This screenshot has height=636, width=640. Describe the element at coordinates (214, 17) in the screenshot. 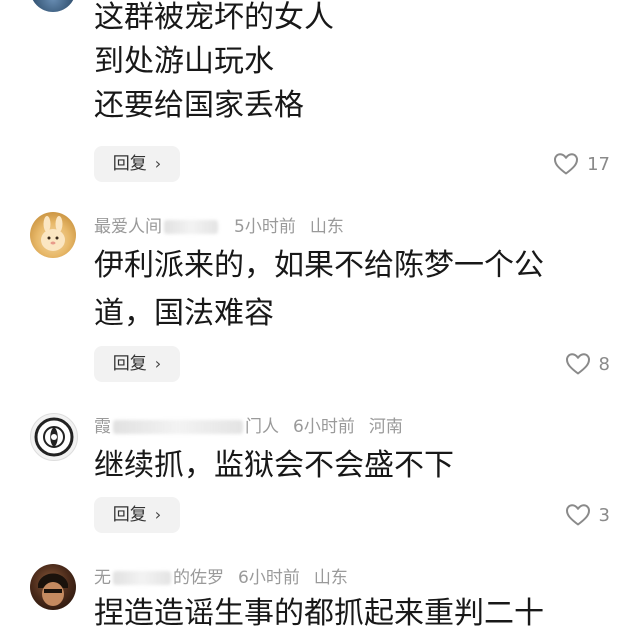

I see `comment-line: 这群被宠坏的女人` at that location.